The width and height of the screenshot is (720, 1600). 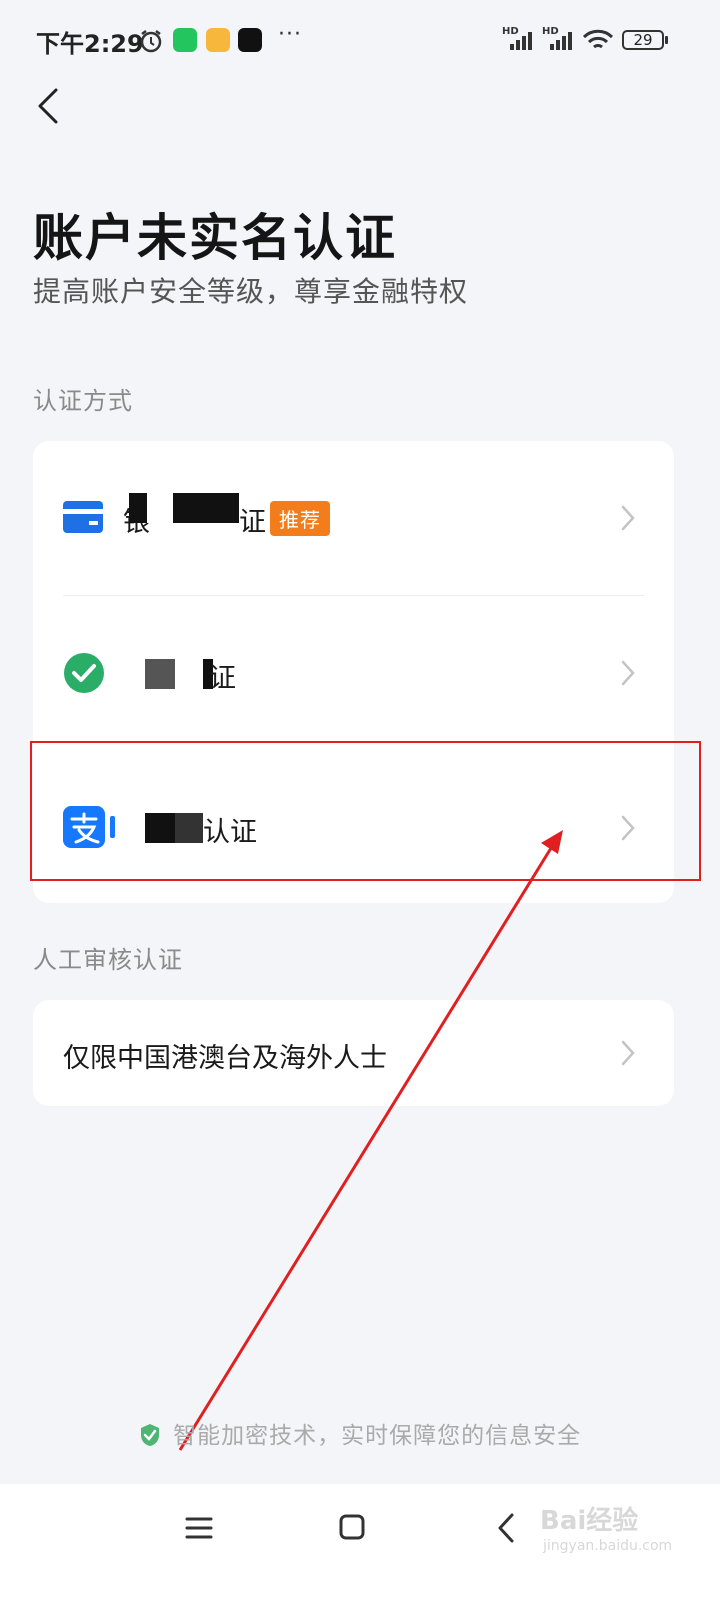 What do you see at coordinates (352, 1527) in the screenshot?
I see `home-icon` at bounding box center [352, 1527].